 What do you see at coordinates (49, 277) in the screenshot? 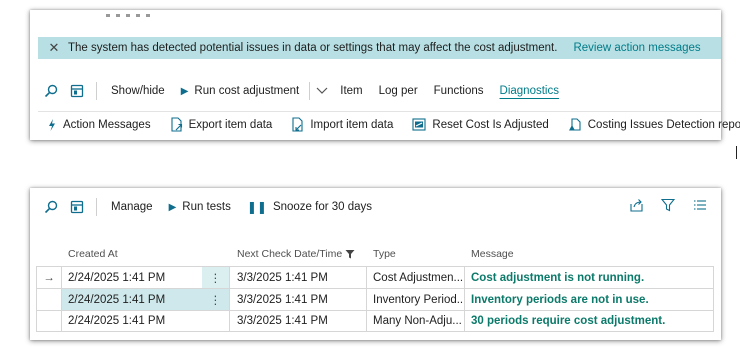
I see `current-row-arrow-icon: →` at bounding box center [49, 277].